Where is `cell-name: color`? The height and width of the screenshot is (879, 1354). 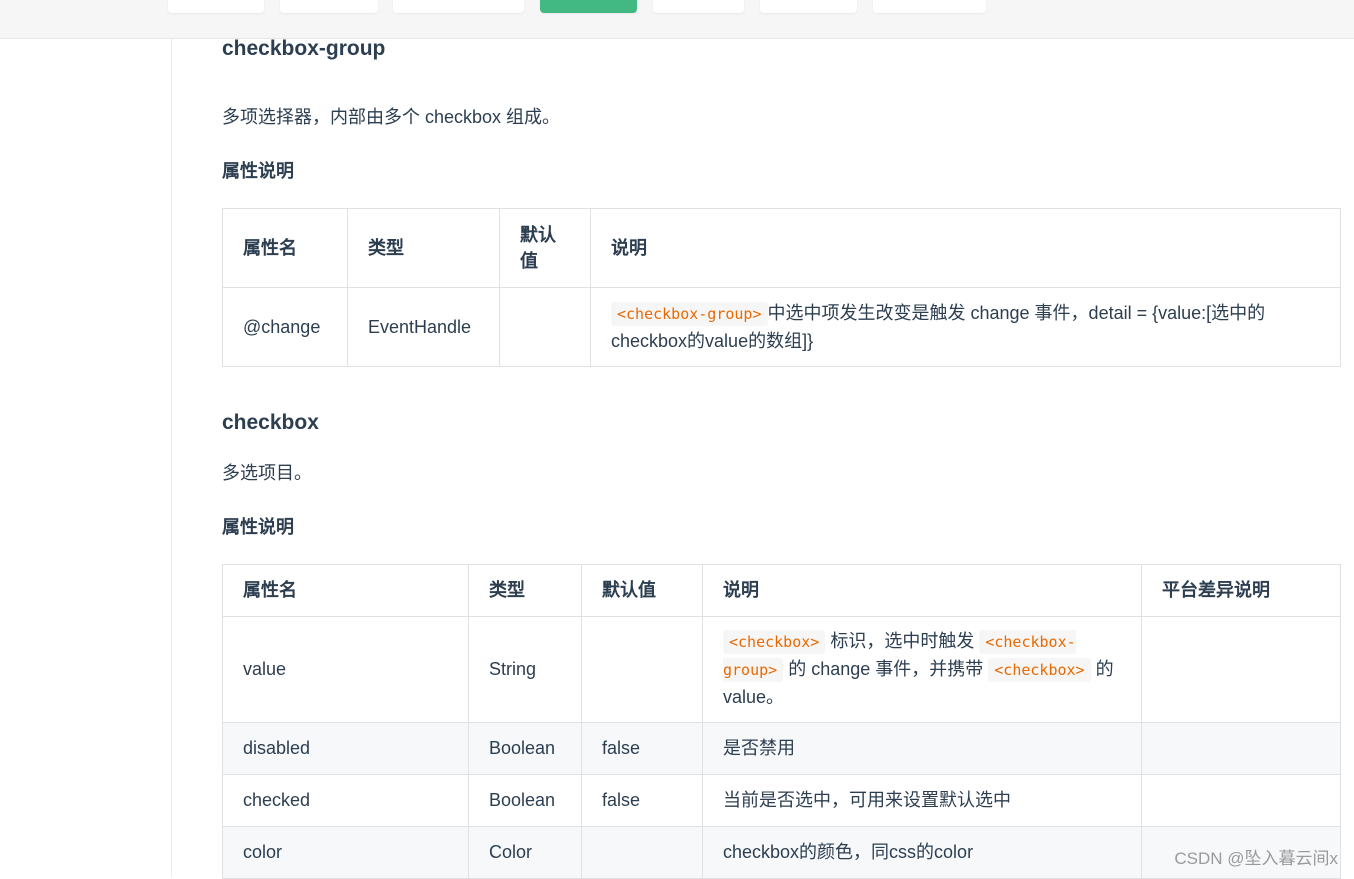
cell-name: color is located at coordinates (346, 853).